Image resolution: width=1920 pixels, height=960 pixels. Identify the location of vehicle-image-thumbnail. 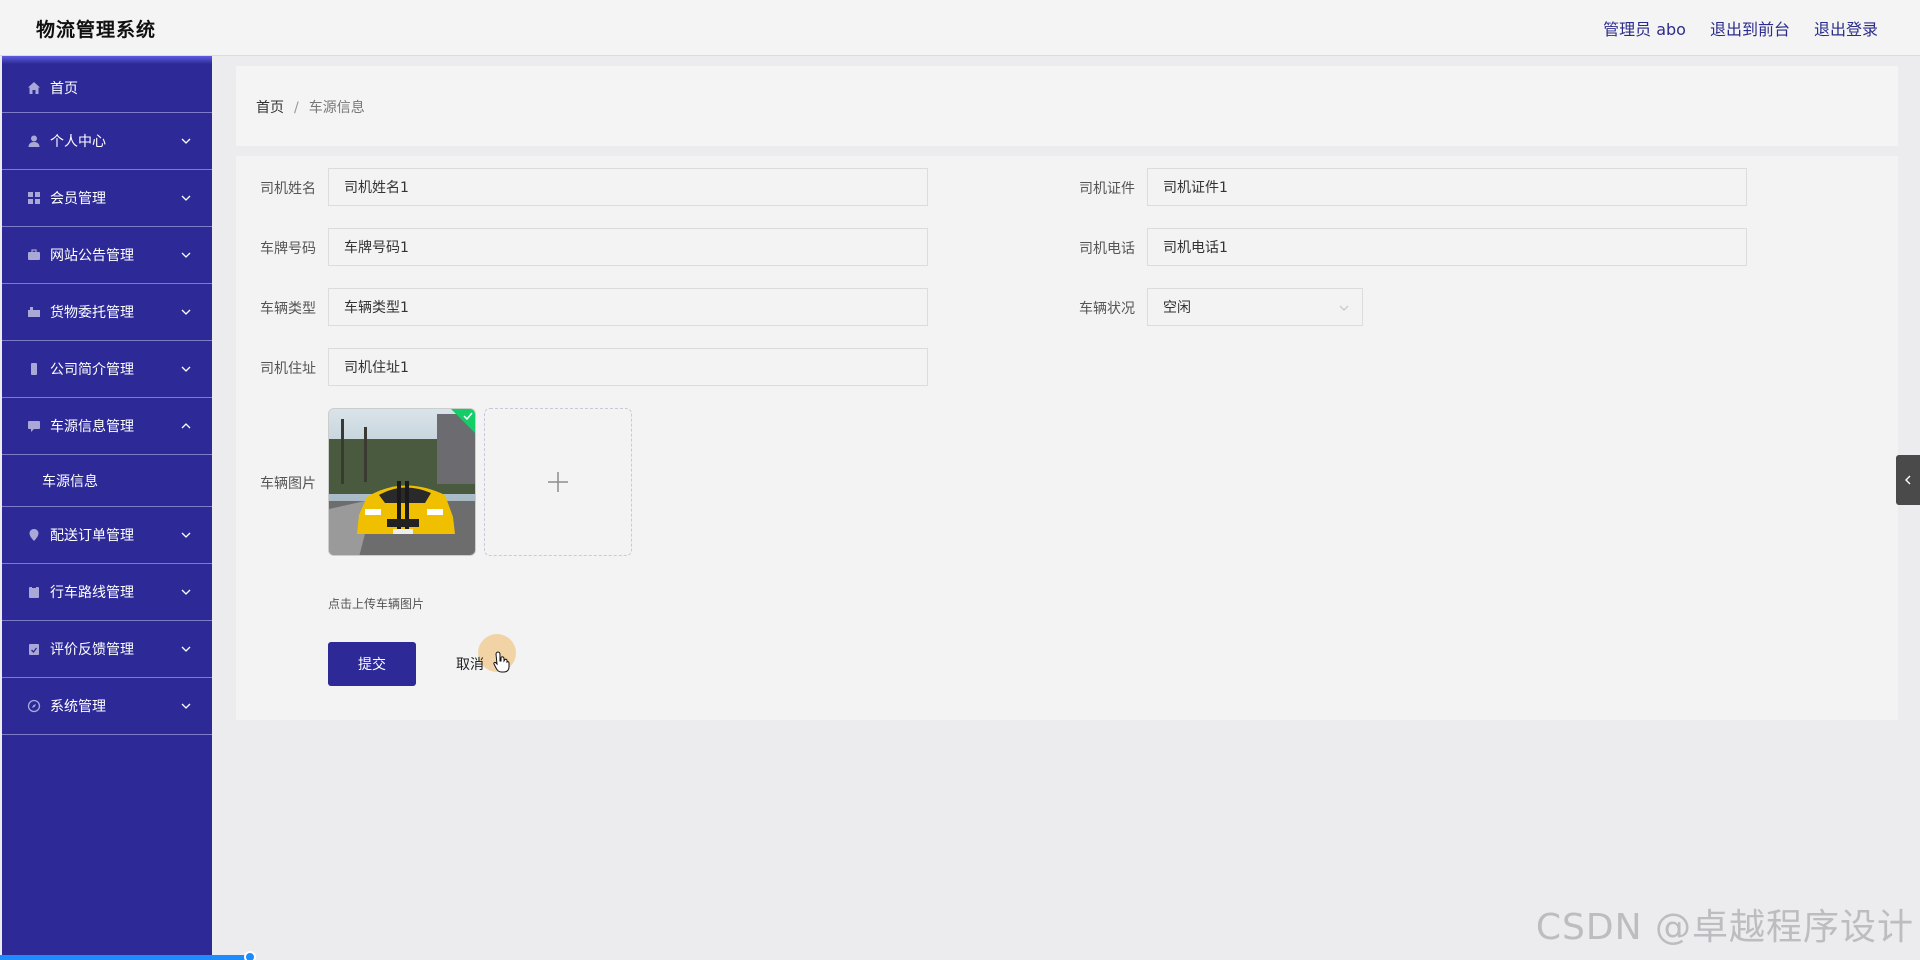
(402, 482).